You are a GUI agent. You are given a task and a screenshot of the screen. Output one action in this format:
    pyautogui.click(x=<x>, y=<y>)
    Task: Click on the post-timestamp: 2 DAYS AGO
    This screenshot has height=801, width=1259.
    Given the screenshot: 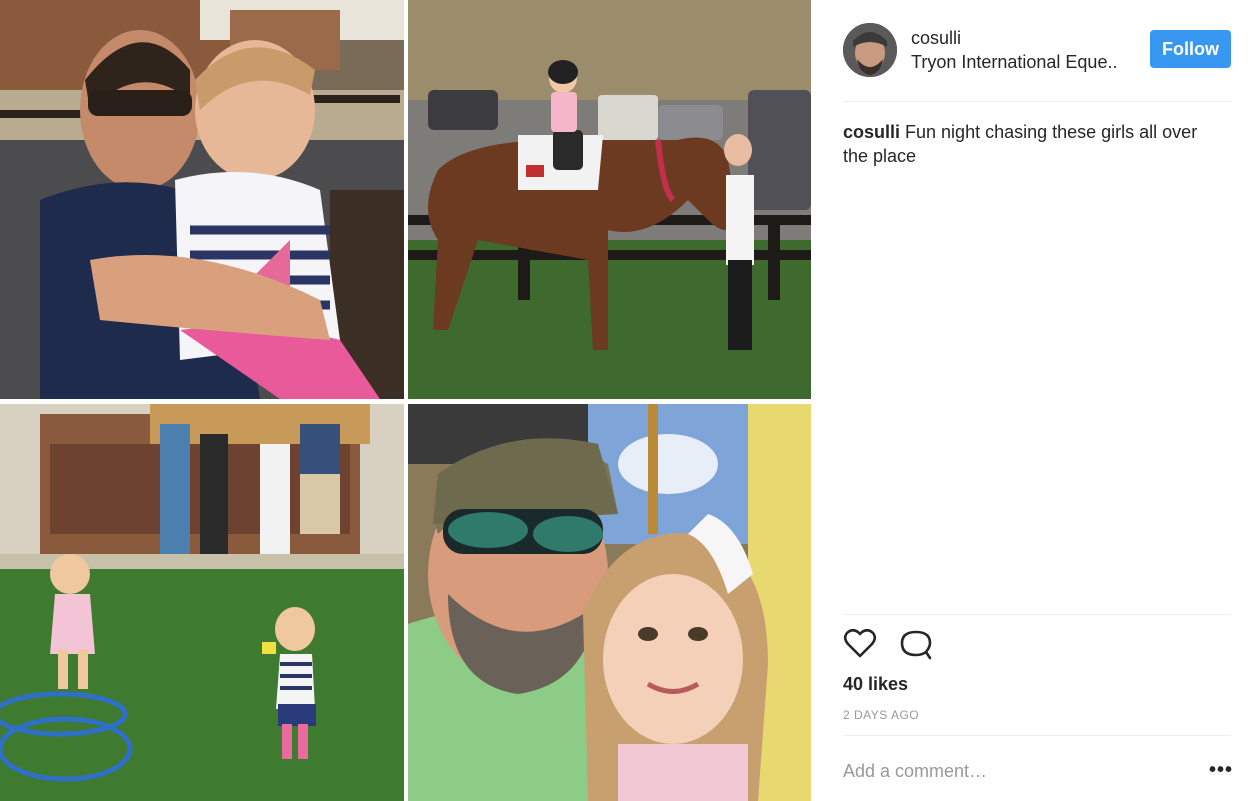 What is the action you would take?
    pyautogui.click(x=881, y=715)
    